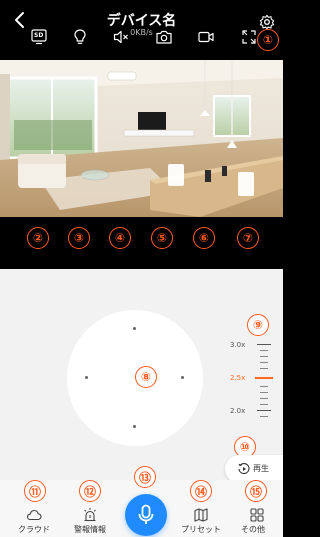 This screenshot has width=320, height=537. What do you see at coordinates (249, 37) in the screenshot?
I see `fullscreen-icon` at bounding box center [249, 37].